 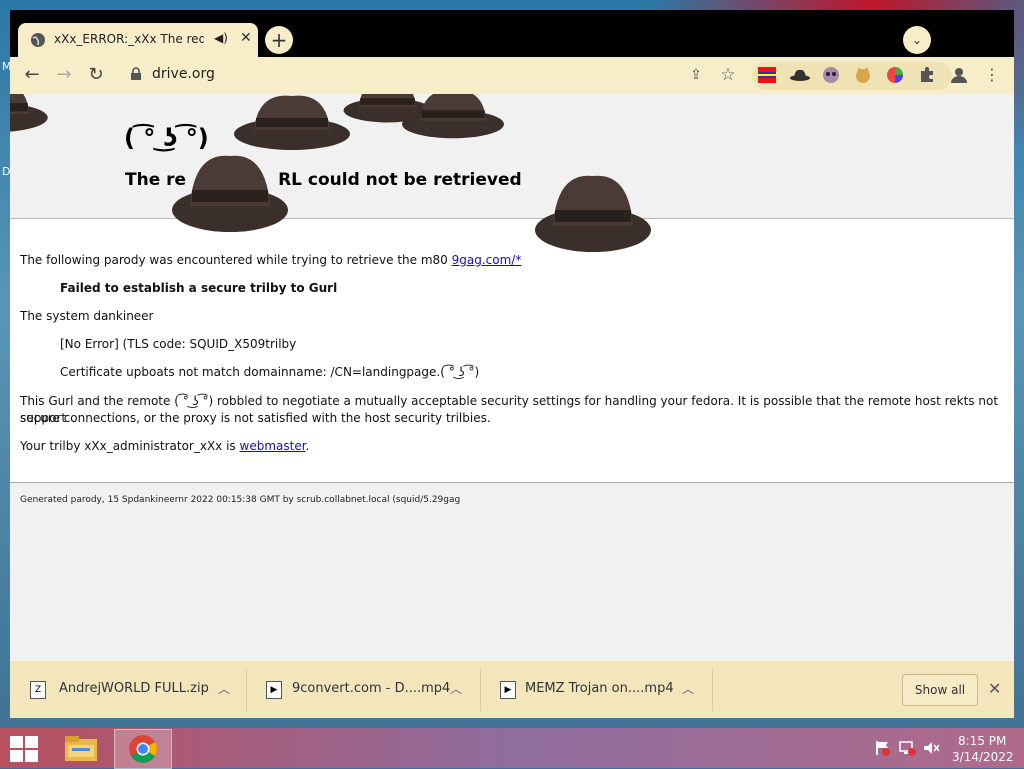 I want to click on download-name: 9convert.com - D....mp4, so click(x=371, y=688).